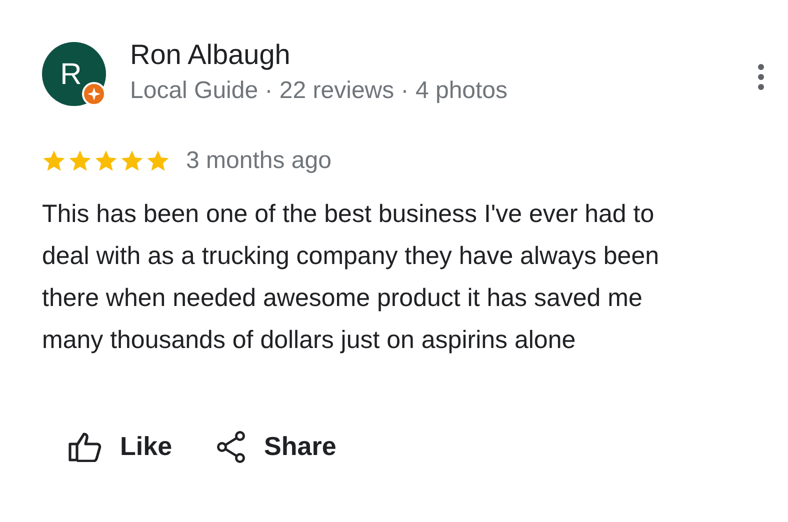 This screenshot has width=788, height=522. What do you see at coordinates (85, 447) in the screenshot?
I see `thumbs-up-icon` at bounding box center [85, 447].